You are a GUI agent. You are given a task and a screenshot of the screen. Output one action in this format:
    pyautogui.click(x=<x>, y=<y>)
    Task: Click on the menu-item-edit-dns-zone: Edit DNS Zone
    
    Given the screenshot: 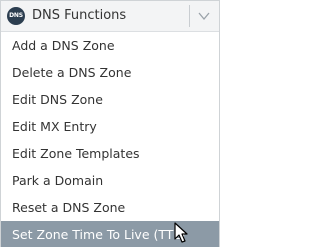 What is the action you would take?
    pyautogui.click(x=110, y=99)
    